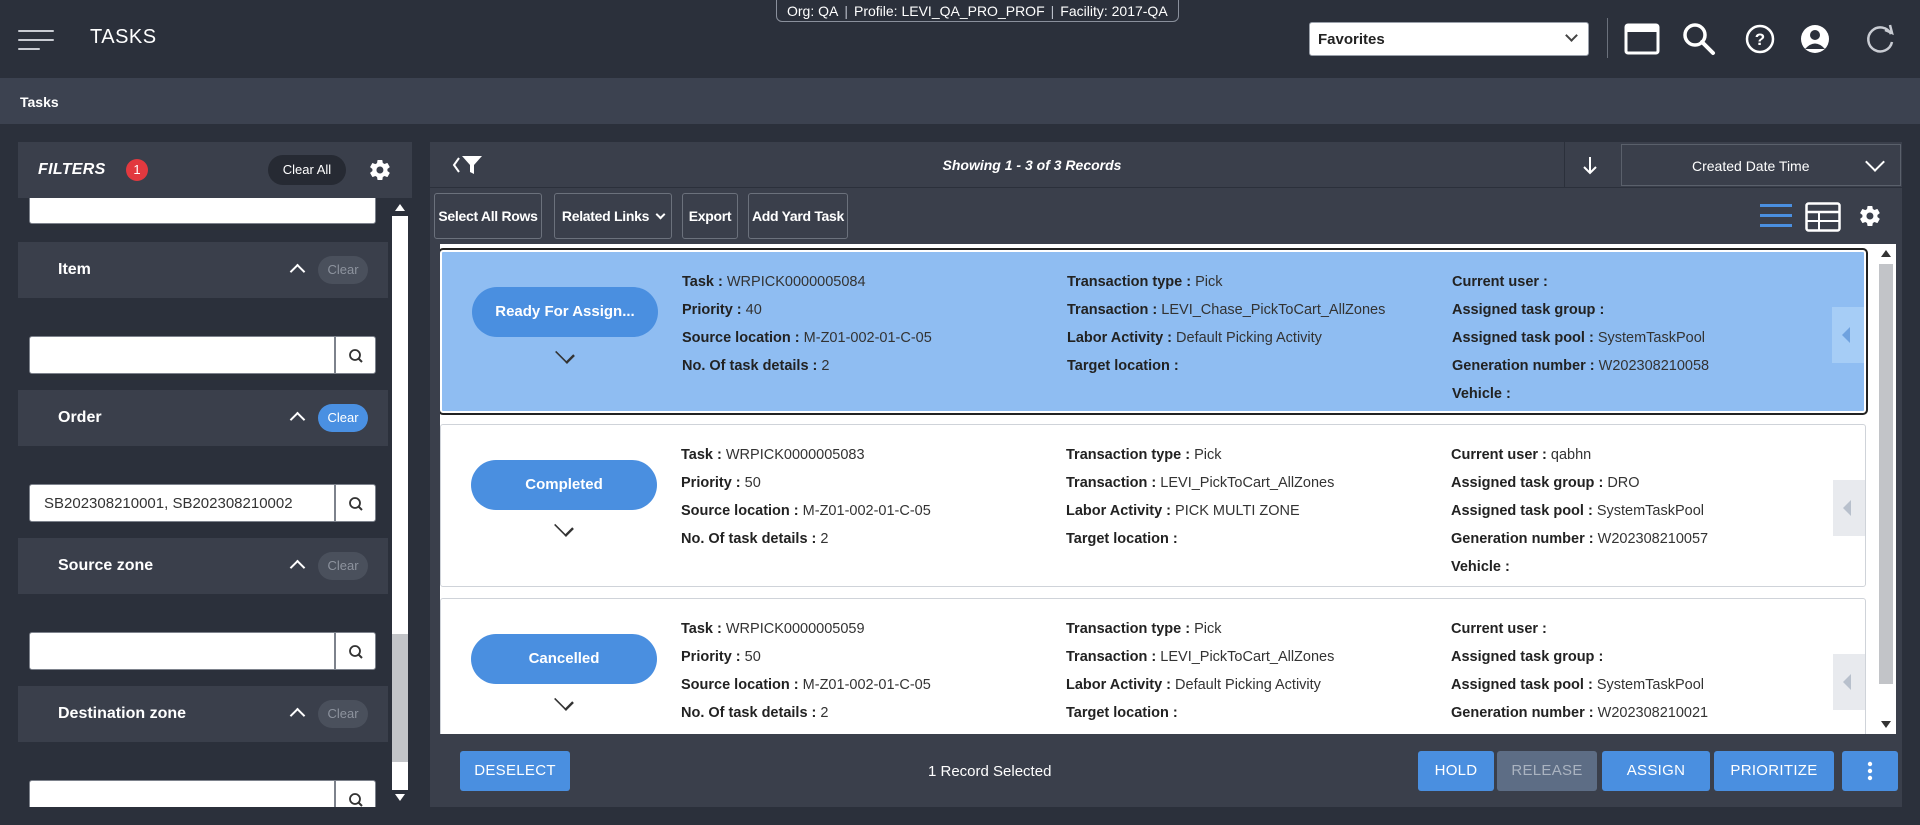  I want to click on field-label: Labor Activity :, so click(1119, 685).